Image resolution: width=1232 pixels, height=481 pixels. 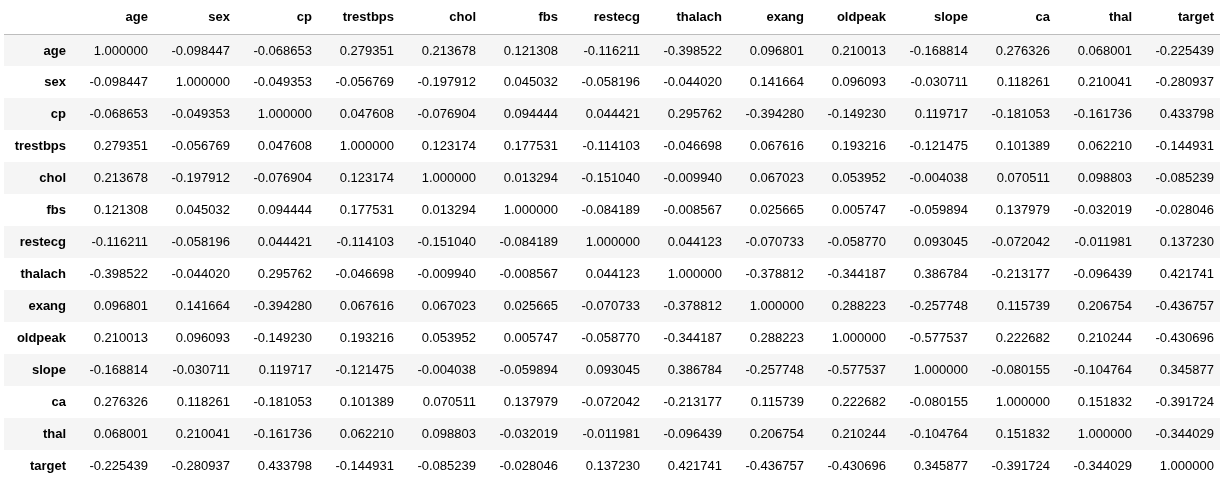 I want to click on table-cell: -0.098447, so click(x=200, y=50).